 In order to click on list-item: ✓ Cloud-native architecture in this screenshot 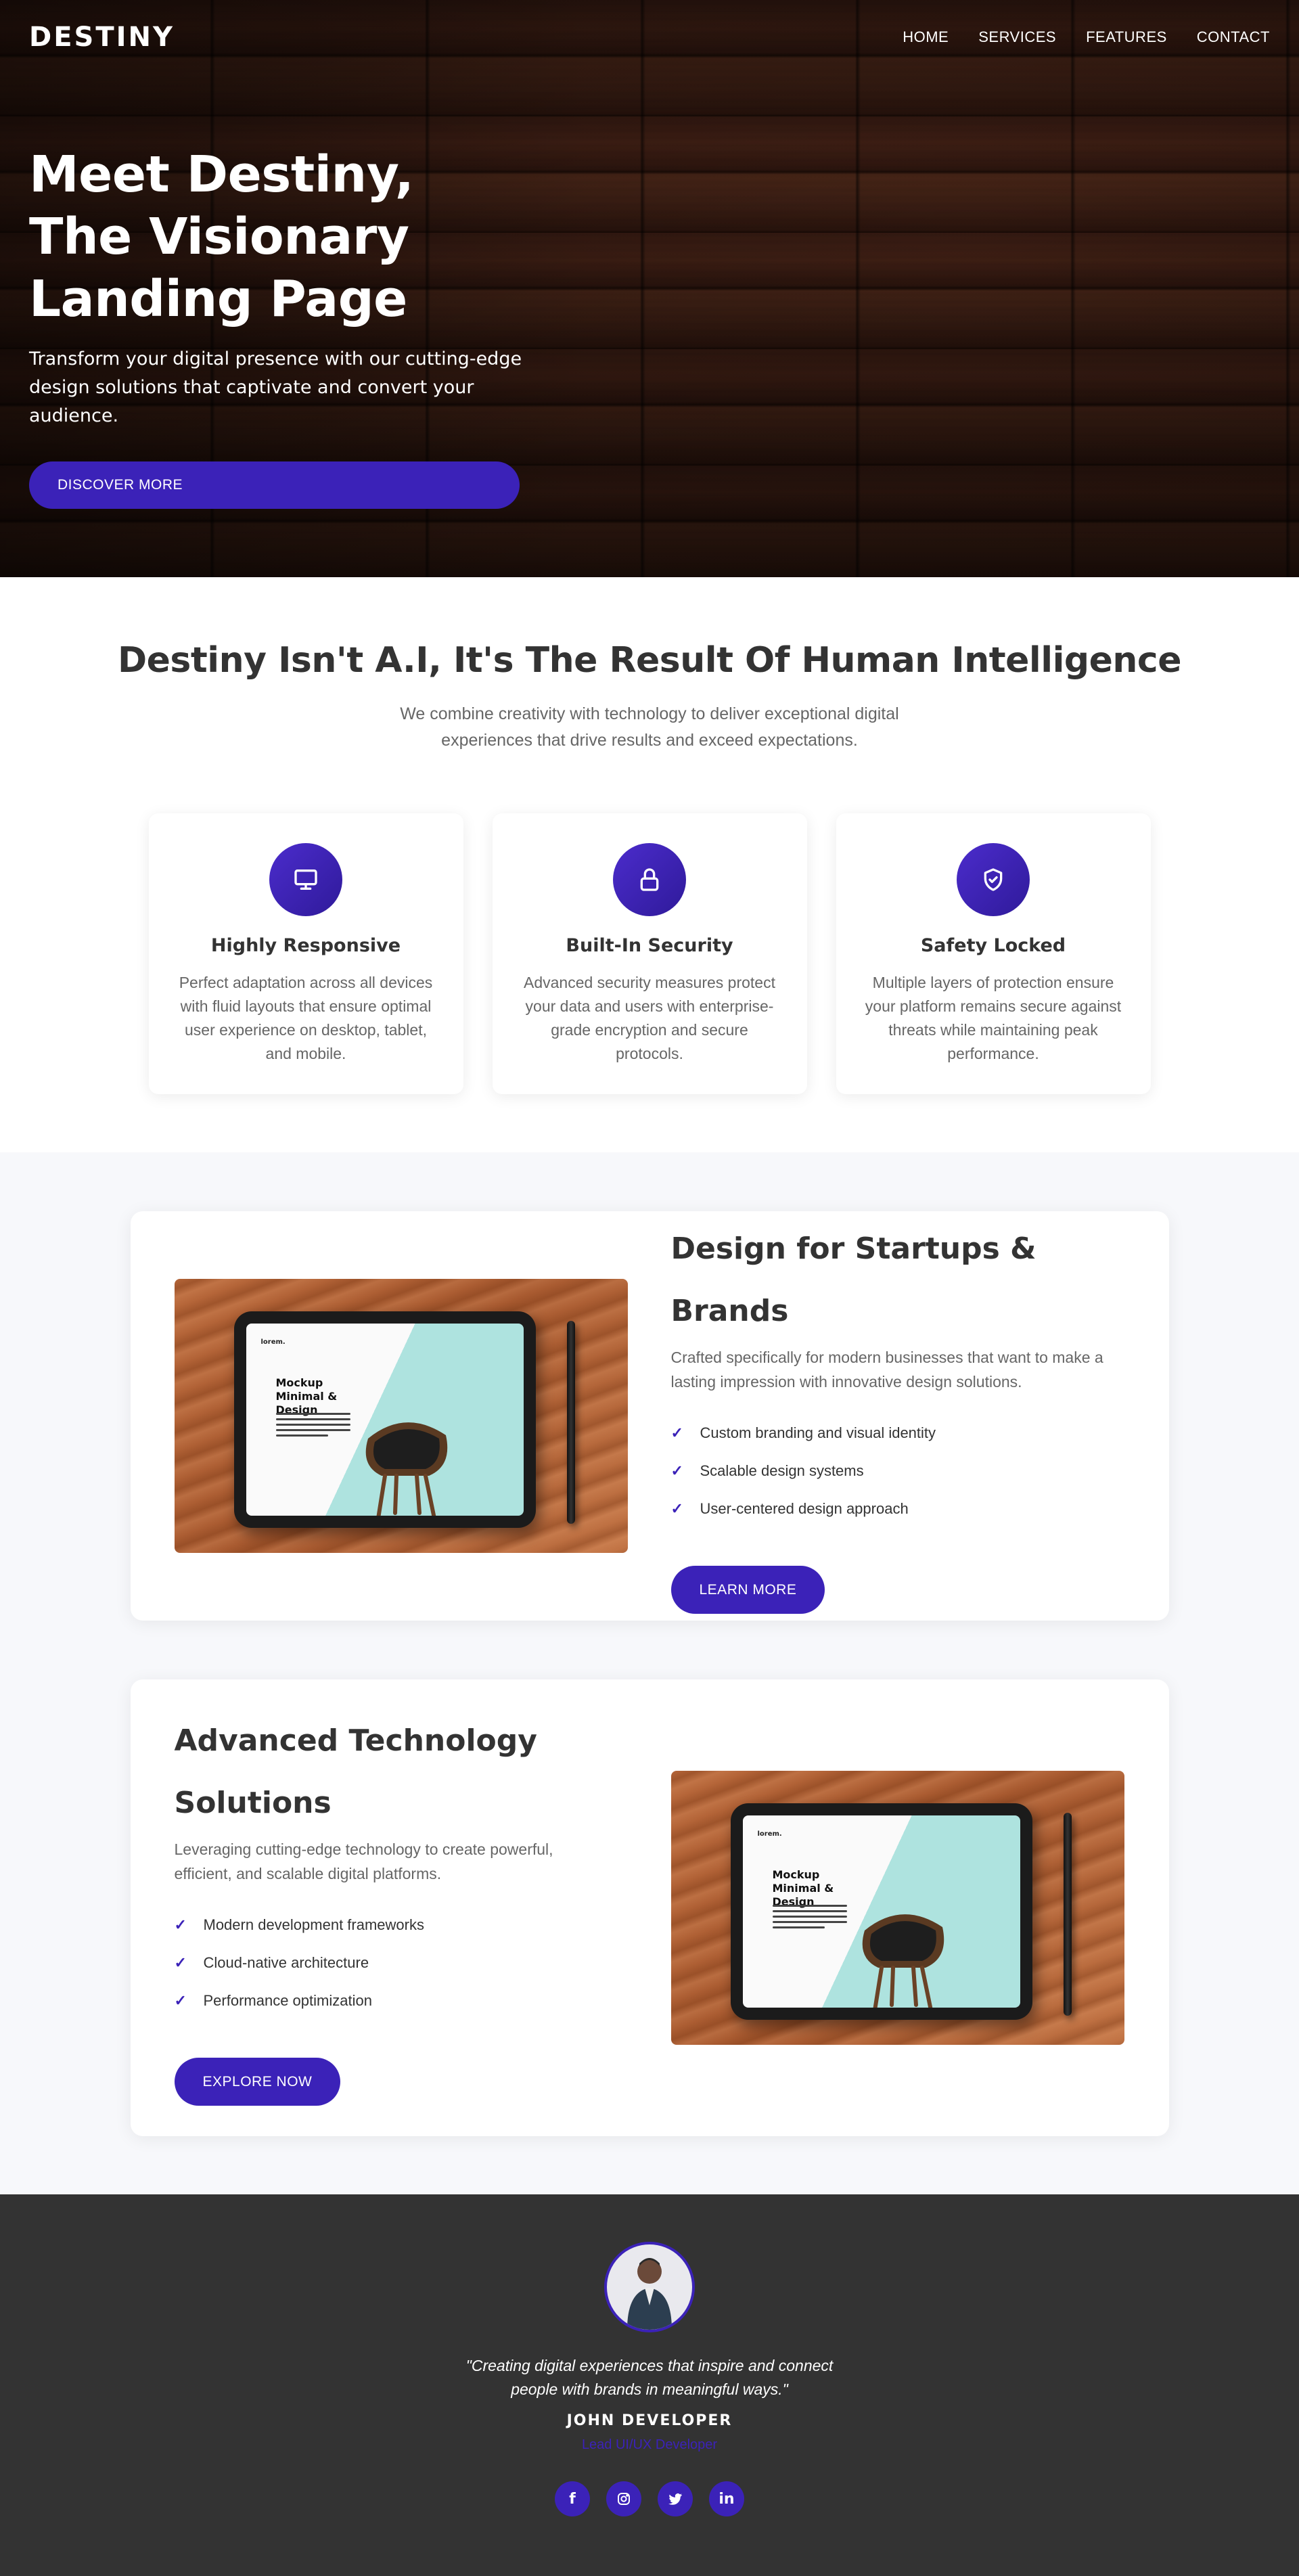, I will do `click(271, 1962)`.